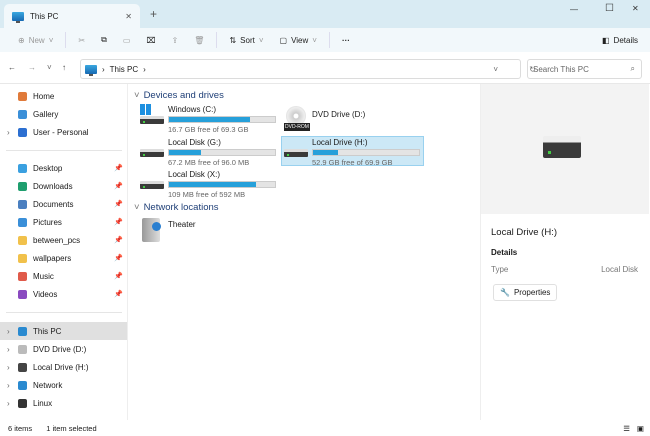 This screenshot has width=650, height=436. I want to click on sidebar-item-between-pcs: between_pcs 📌, so click(63, 240).